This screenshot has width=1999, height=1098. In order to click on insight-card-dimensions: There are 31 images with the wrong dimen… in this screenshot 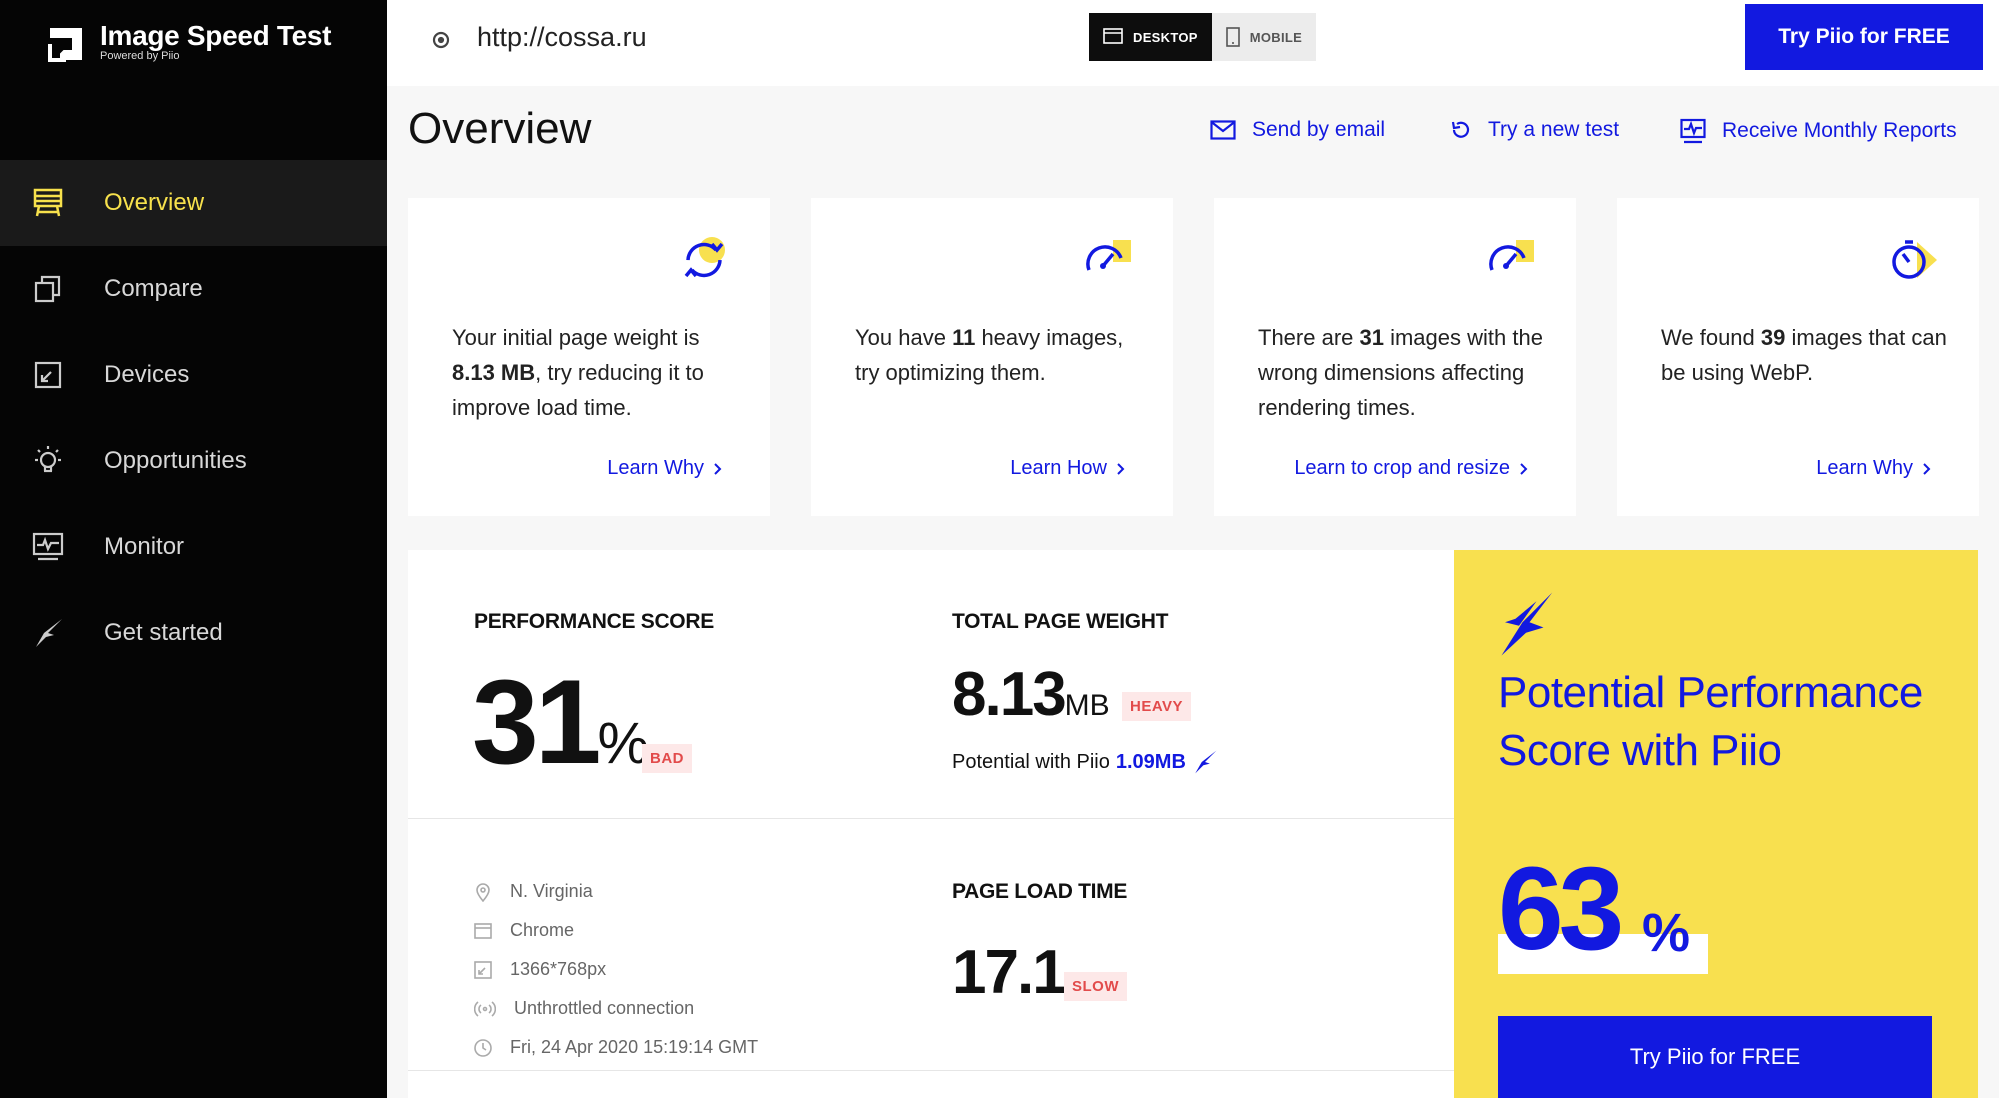, I will do `click(1395, 357)`.